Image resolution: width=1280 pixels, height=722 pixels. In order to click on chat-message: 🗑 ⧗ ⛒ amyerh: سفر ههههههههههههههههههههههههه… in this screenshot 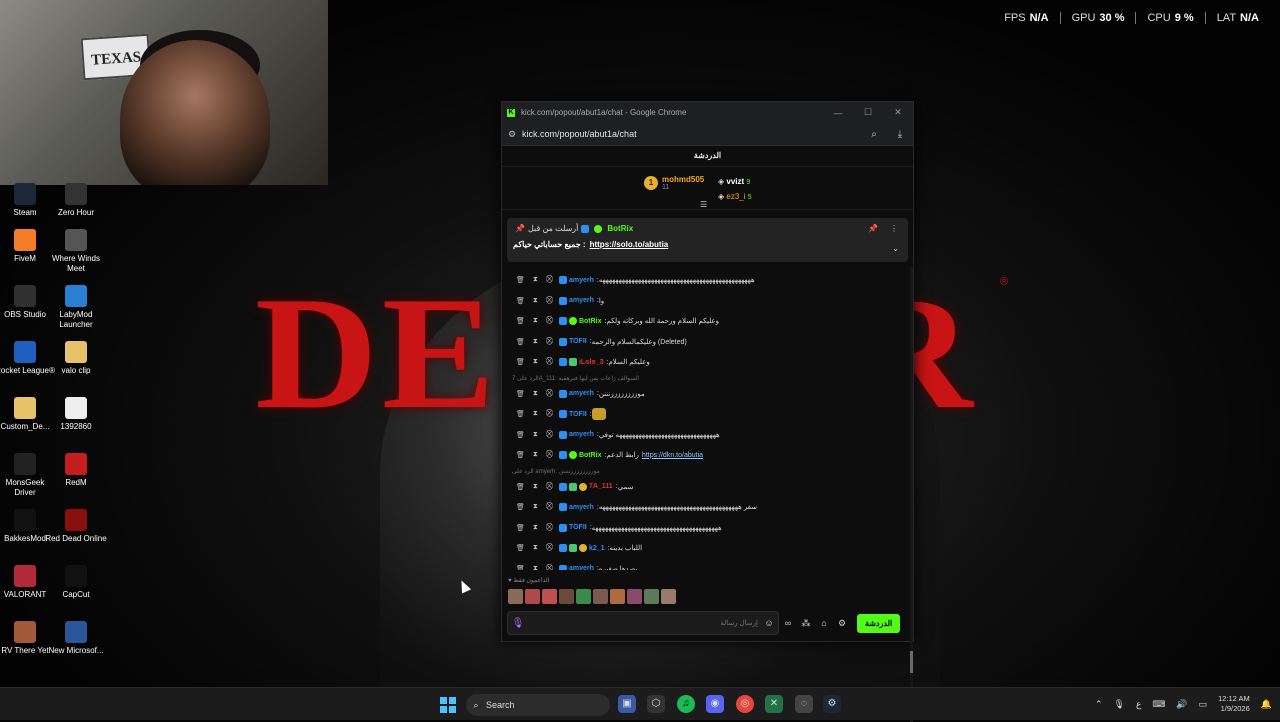, I will do `click(704, 507)`.